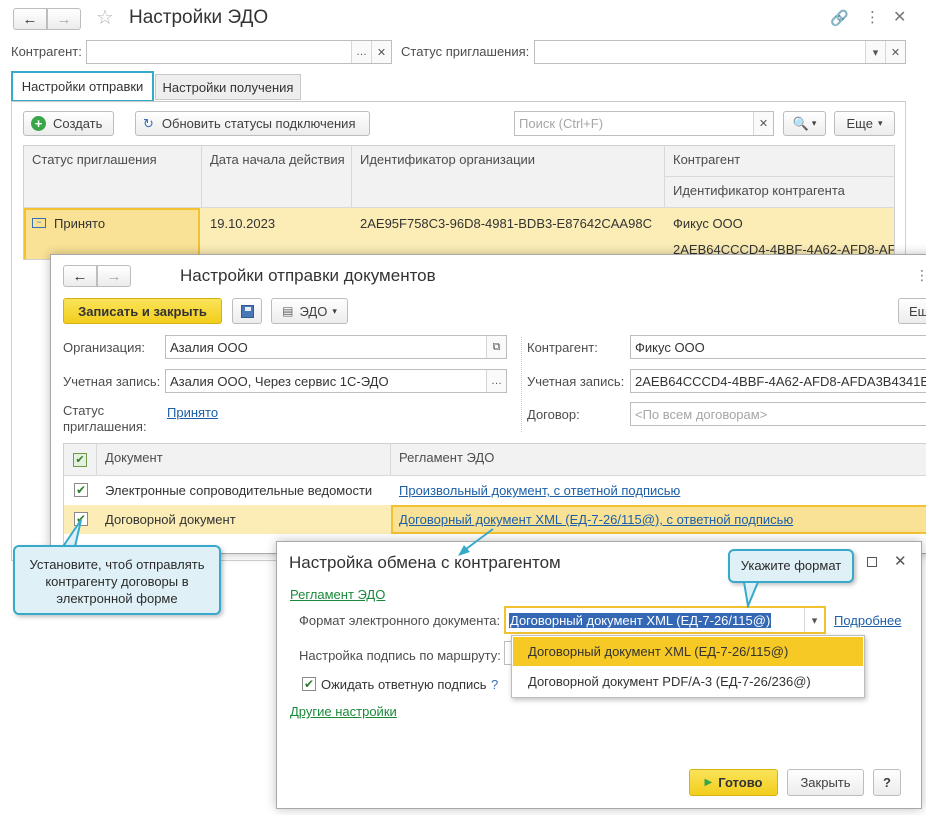  What do you see at coordinates (336, 347) in the screenshot?
I see `org-field: Азалия ООО ⧉` at bounding box center [336, 347].